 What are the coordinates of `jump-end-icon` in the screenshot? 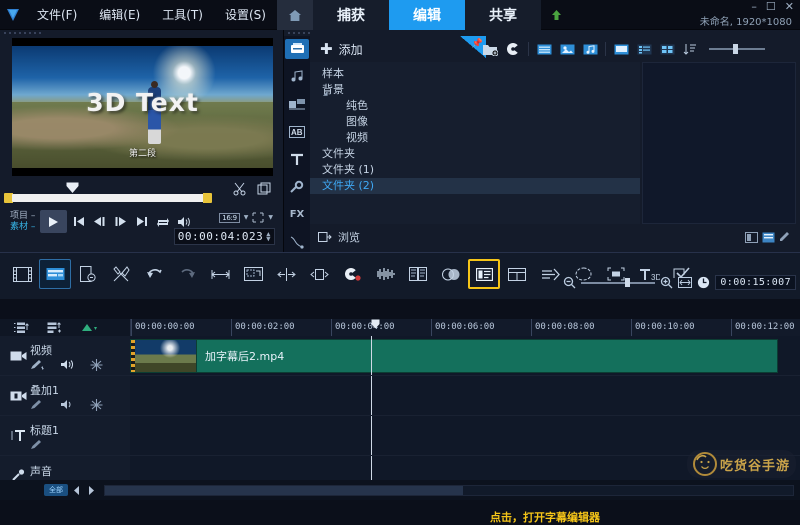 It's located at (141, 222).